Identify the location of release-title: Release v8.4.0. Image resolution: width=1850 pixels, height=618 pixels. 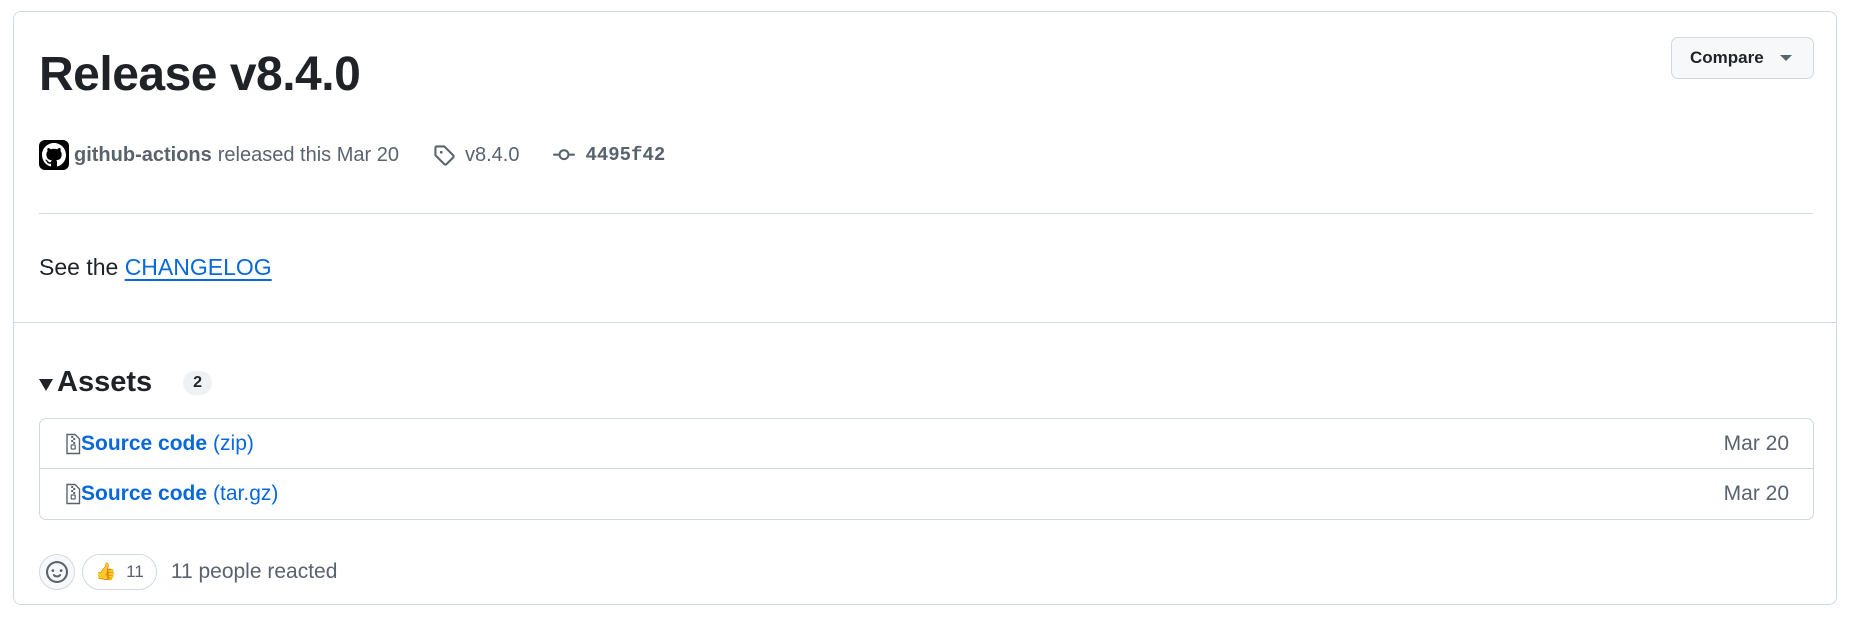
(200, 74).